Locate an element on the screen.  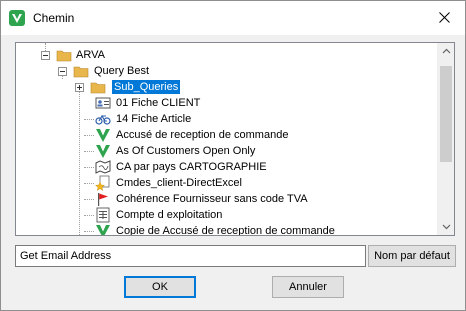
tree-item-copie-accuse: Copie de Accusé de reception de commande is located at coordinates (227, 229).